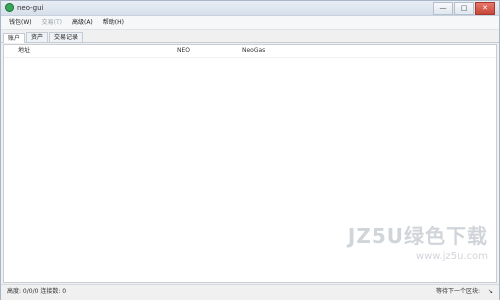  What do you see at coordinates (253, 51) in the screenshot?
I see `column-header-neogas: NeoGas` at bounding box center [253, 51].